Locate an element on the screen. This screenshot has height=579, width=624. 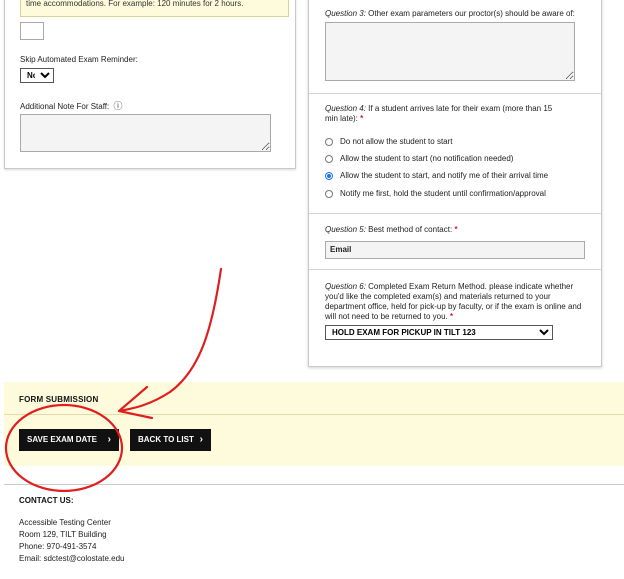
contact-title: CONTACT US: is located at coordinates (46, 500).